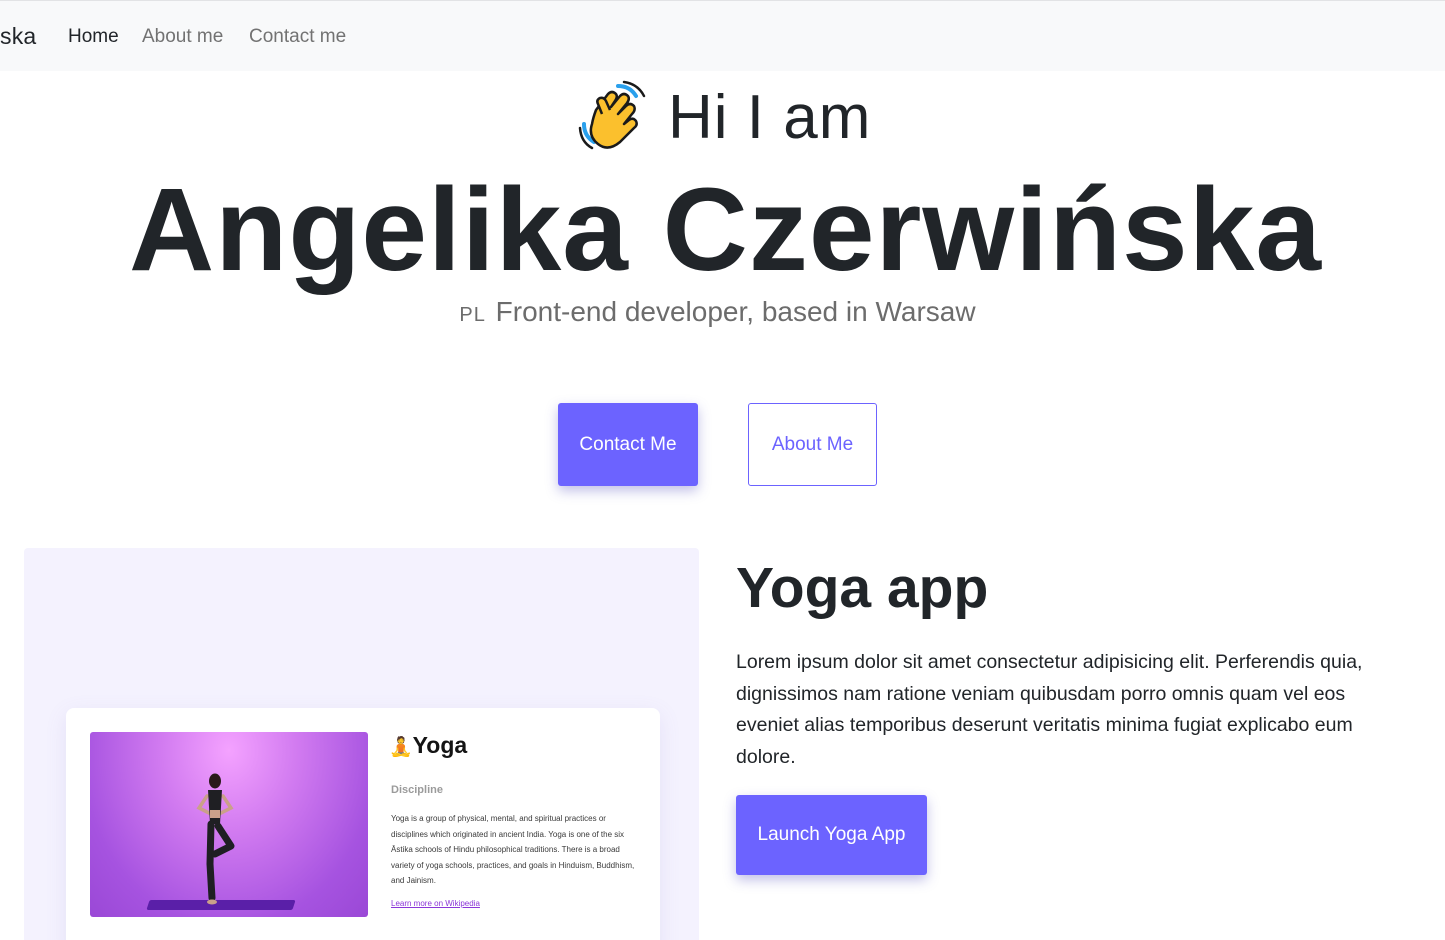 The image size is (1445, 940). Describe the element at coordinates (417, 790) in the screenshot. I see `preview-subtitle: Discipline` at that location.